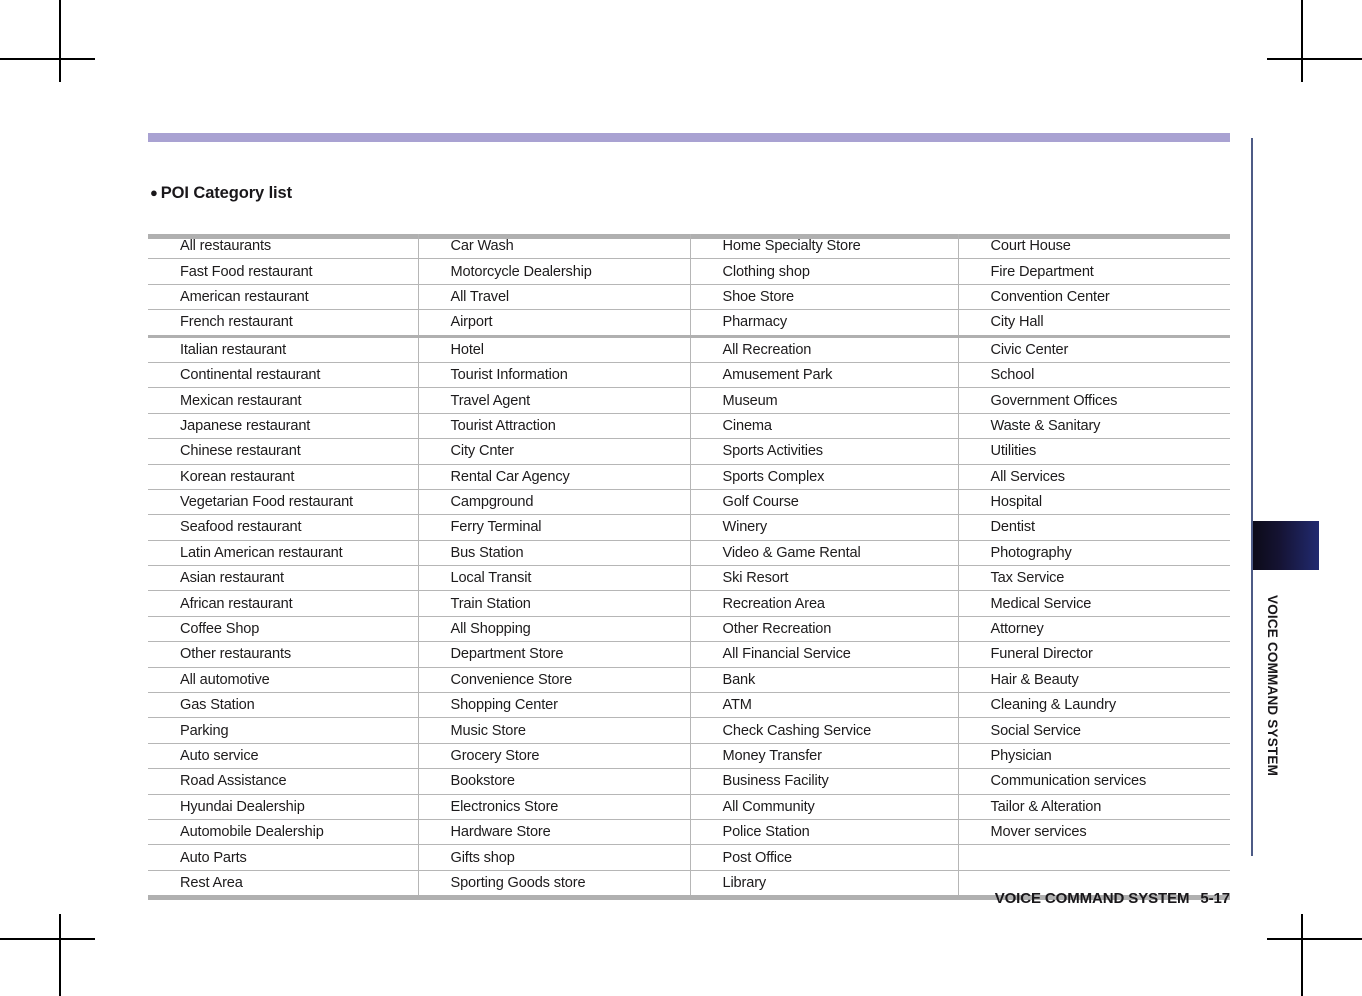  Describe the element at coordinates (824, 629) in the screenshot. I see `poi-item-cell: Other Recreation` at that location.